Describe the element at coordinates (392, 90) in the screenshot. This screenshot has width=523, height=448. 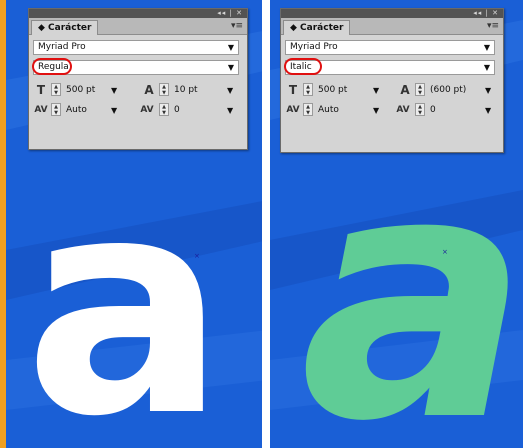
I see `size-leading-row: T ▲ ▼ 500 pt ▼ A ▲ ▼ (600 pt) ▼` at that location.